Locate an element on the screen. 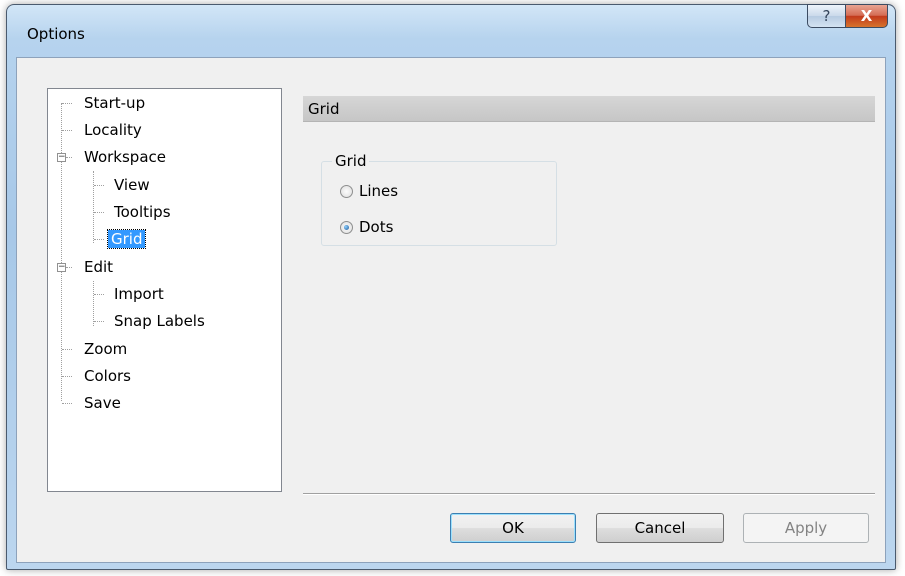 This screenshot has height=576, width=905. radio-lines: Lines is located at coordinates (369, 191).